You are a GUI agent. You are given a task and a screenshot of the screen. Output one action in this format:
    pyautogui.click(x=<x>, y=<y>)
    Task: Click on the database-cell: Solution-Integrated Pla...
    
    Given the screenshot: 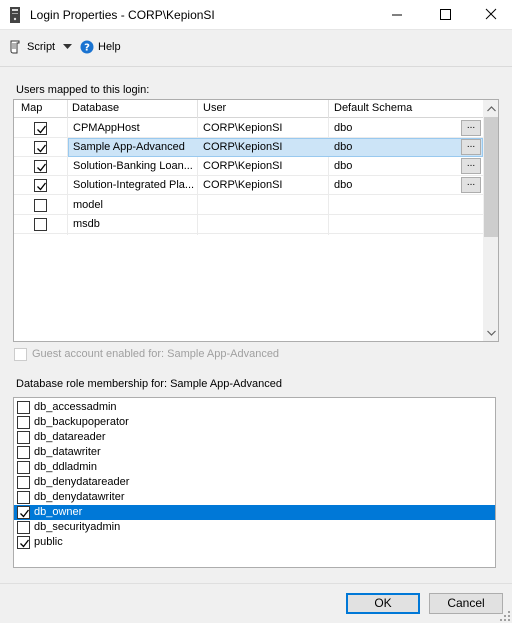 What is the action you would take?
    pyautogui.click(x=134, y=185)
    